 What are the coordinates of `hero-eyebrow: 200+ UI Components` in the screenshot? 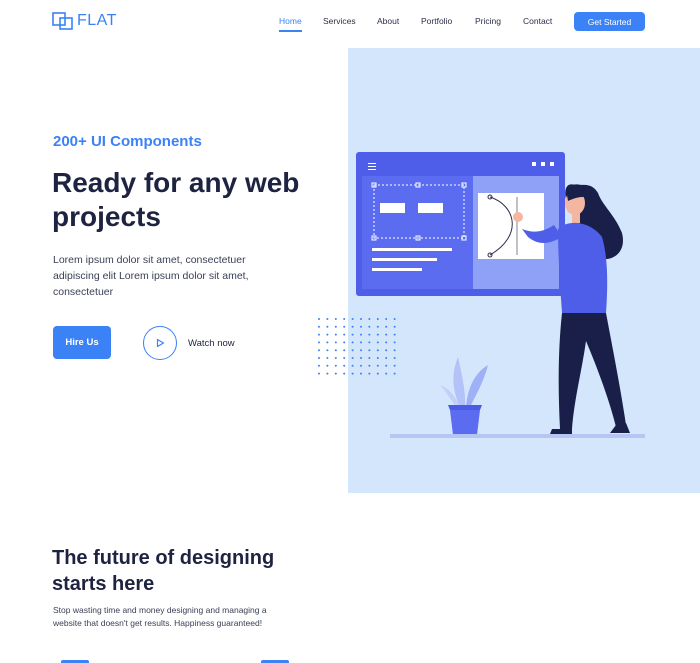 It's located at (127, 141).